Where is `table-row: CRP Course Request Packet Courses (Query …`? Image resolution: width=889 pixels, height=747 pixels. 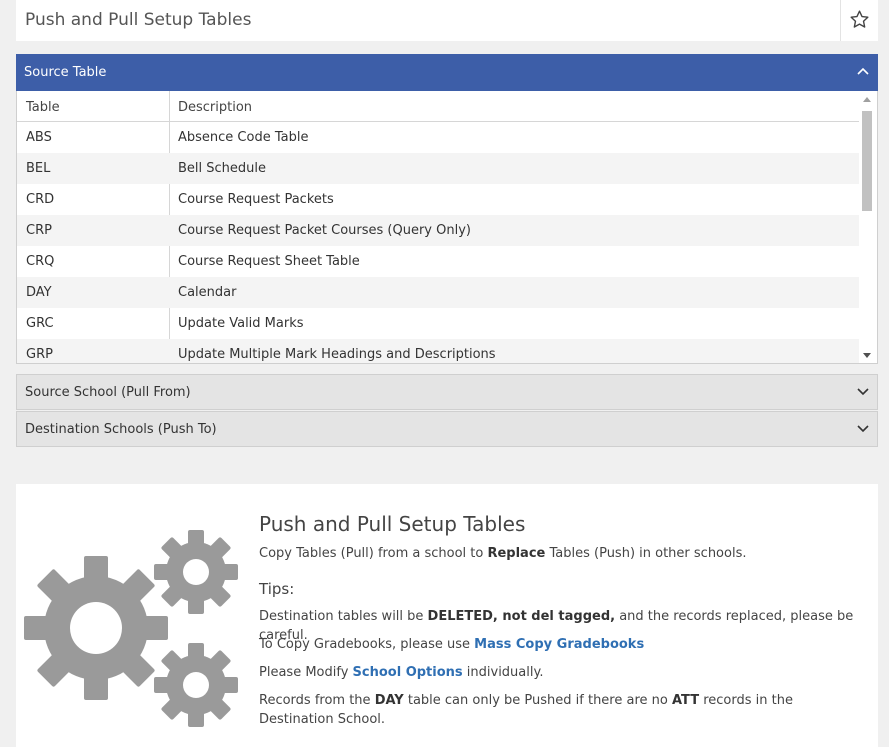 table-row: CRP Course Request Packet Courses (Query … is located at coordinates (438, 230).